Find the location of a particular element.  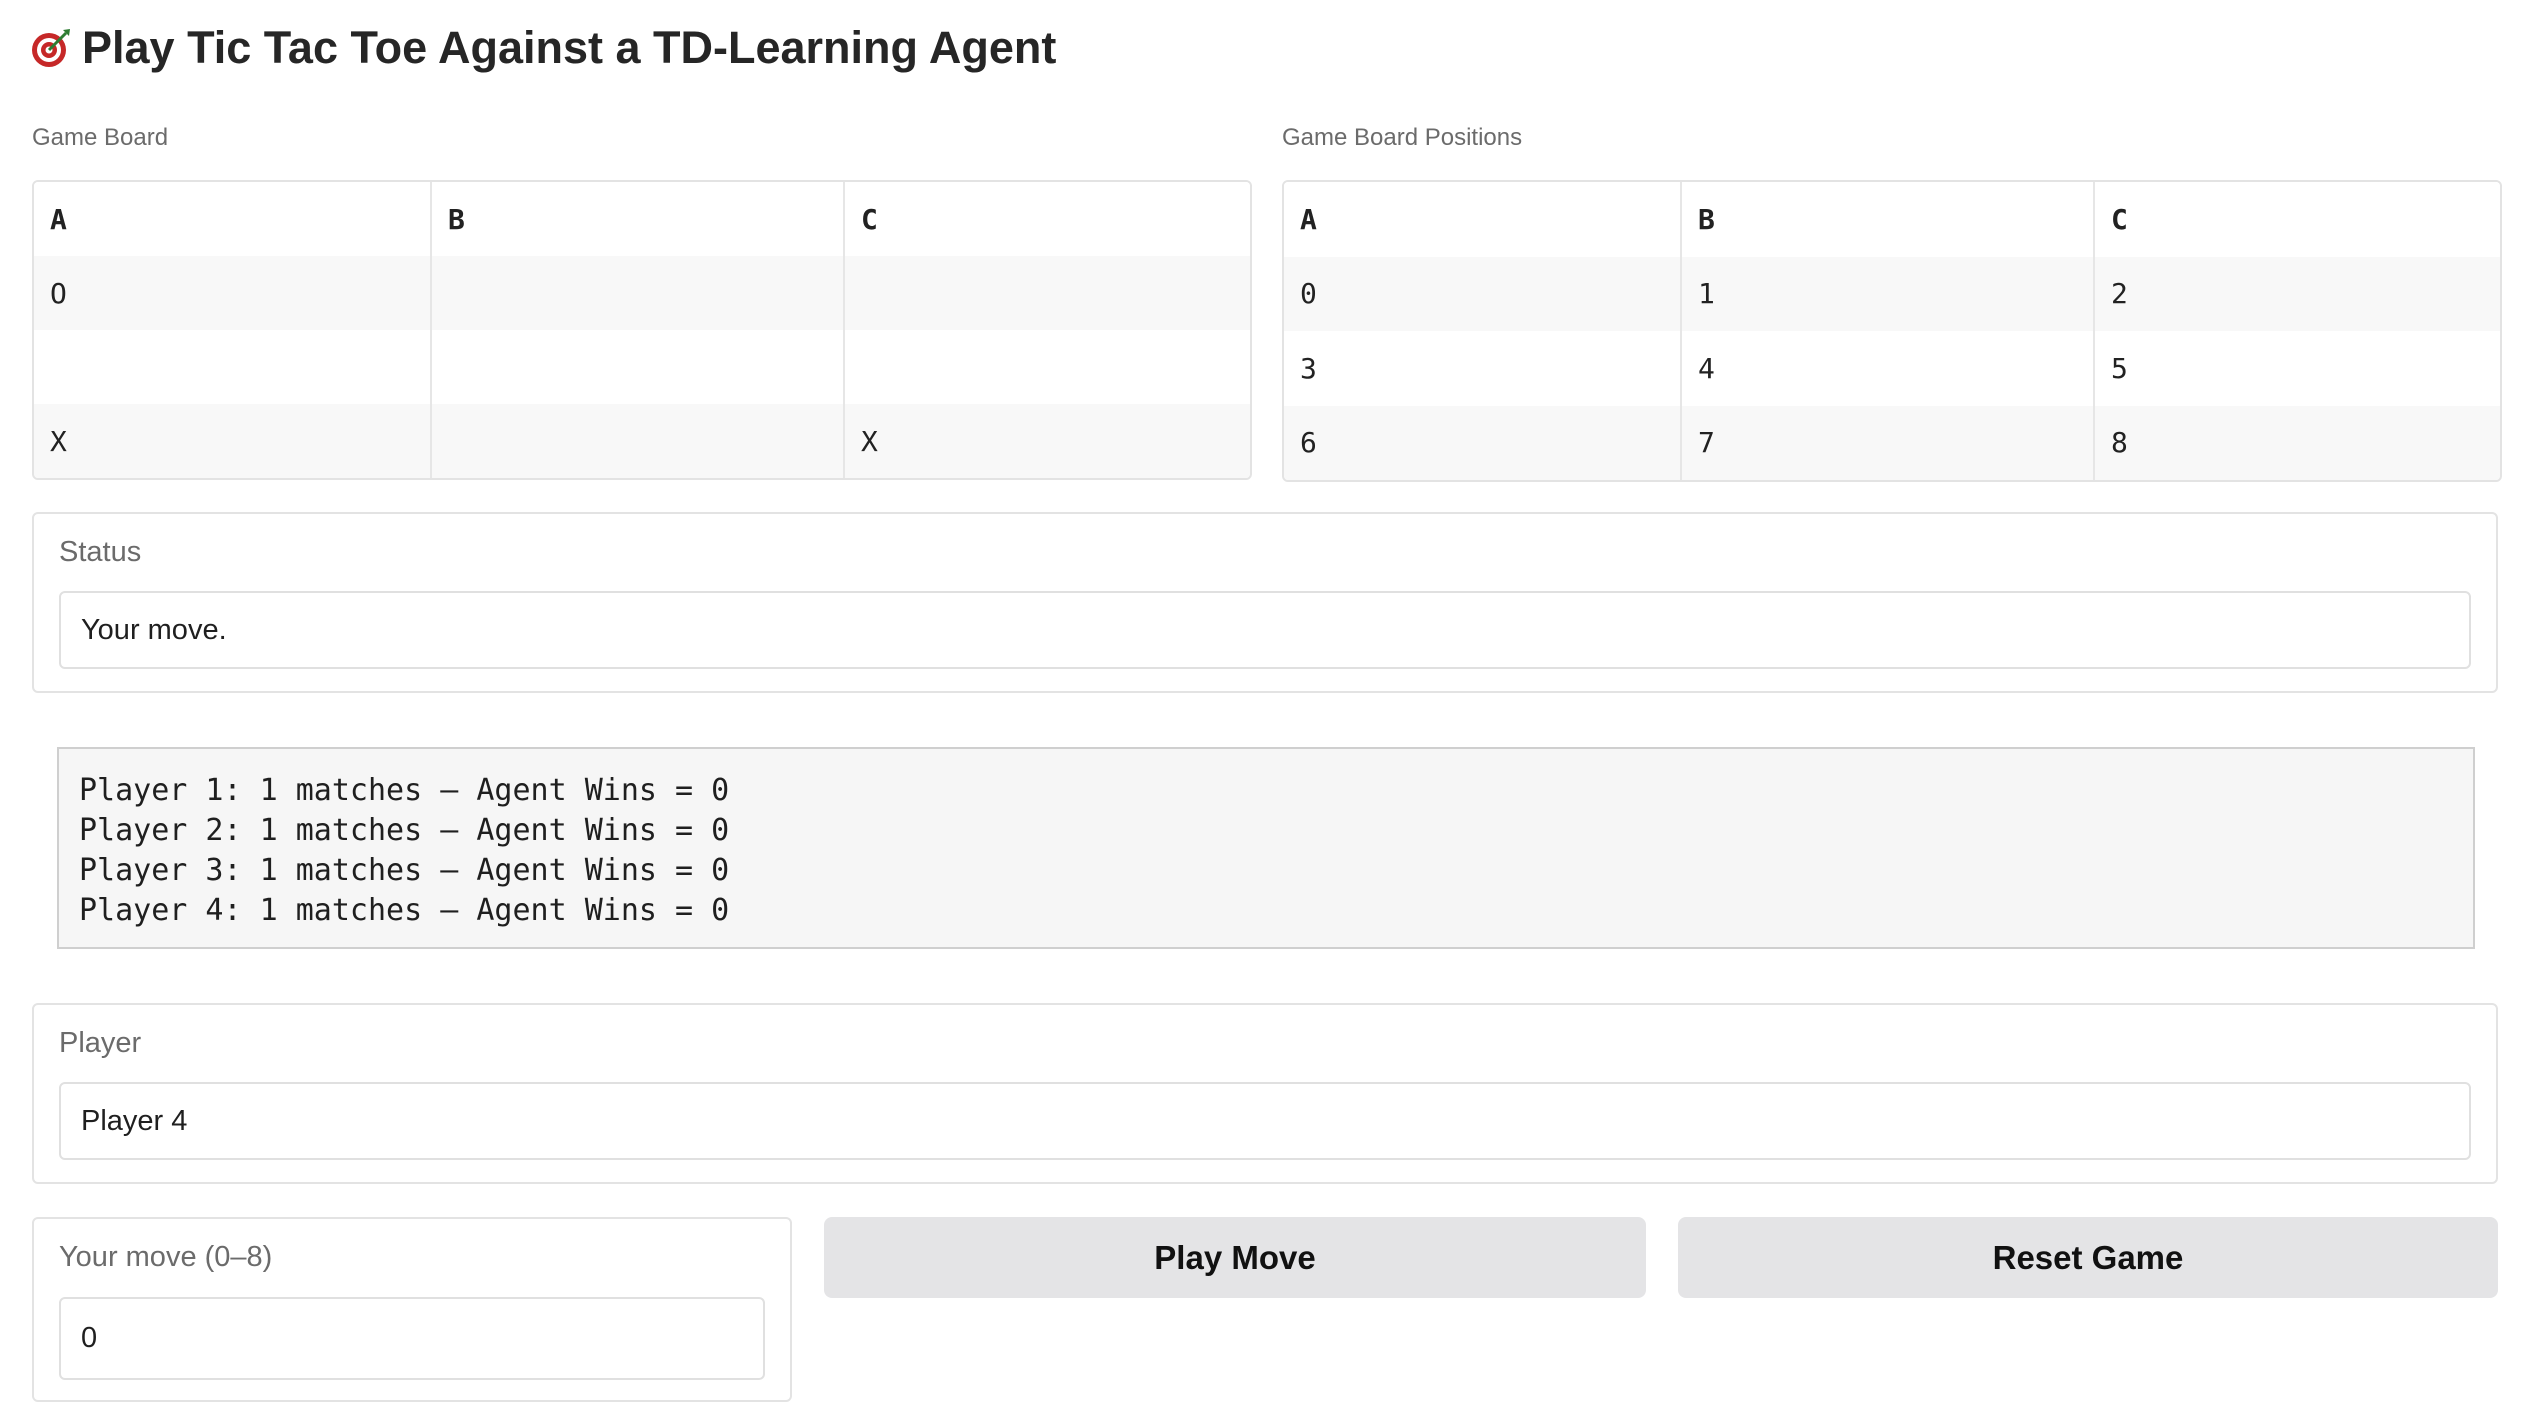

status-label: Status is located at coordinates (100, 552).